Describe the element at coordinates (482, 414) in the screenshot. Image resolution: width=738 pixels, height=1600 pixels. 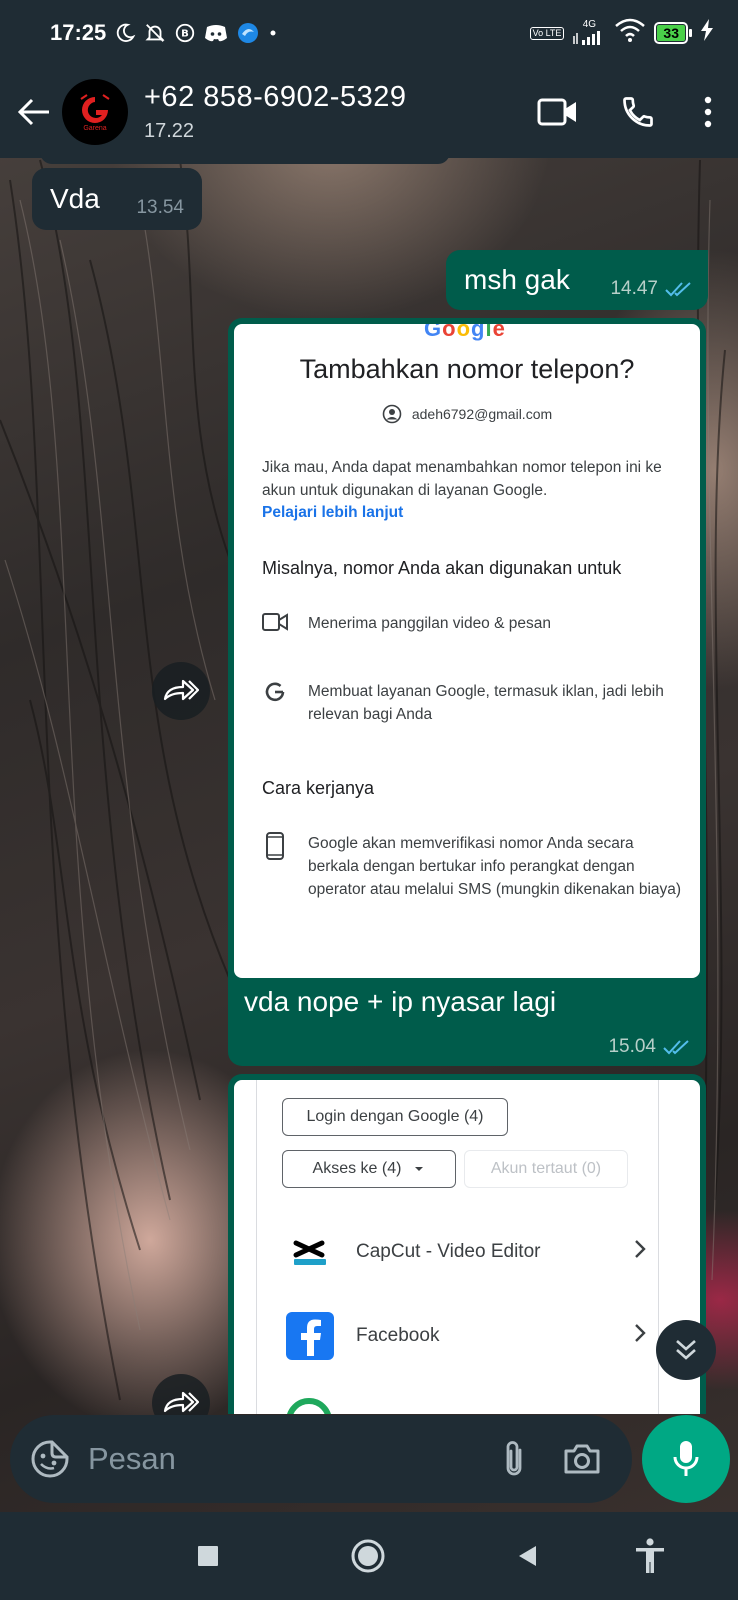
I see `account-email: adeh6792@gmail.com` at that location.